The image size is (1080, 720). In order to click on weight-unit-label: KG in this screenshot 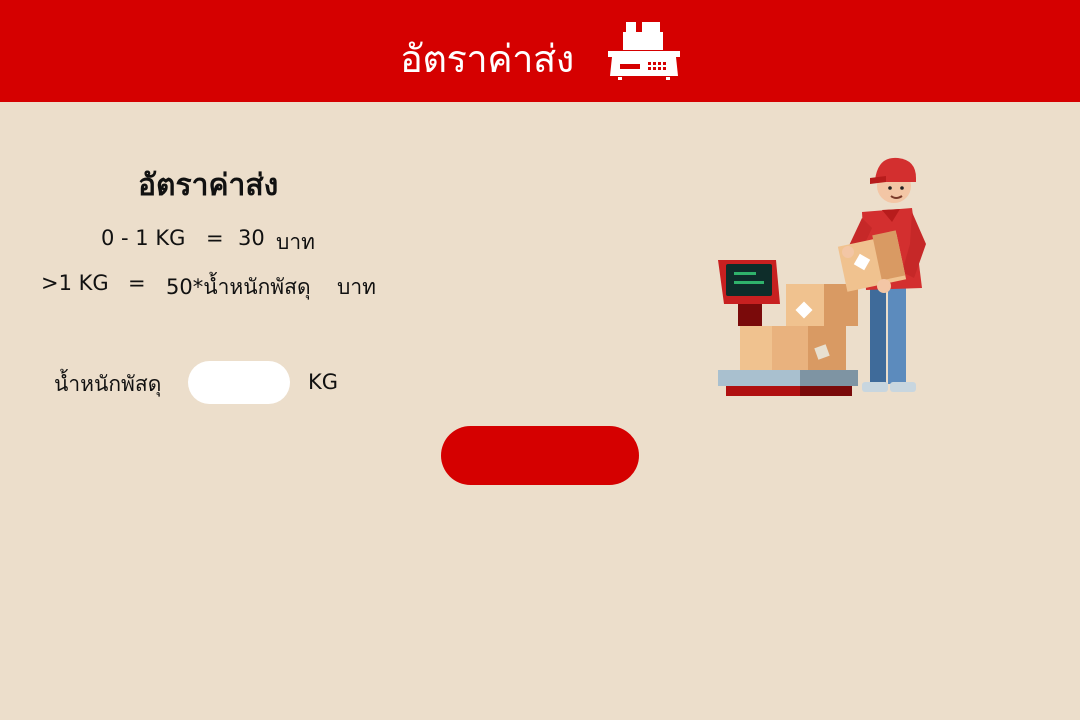, I will do `click(323, 382)`.